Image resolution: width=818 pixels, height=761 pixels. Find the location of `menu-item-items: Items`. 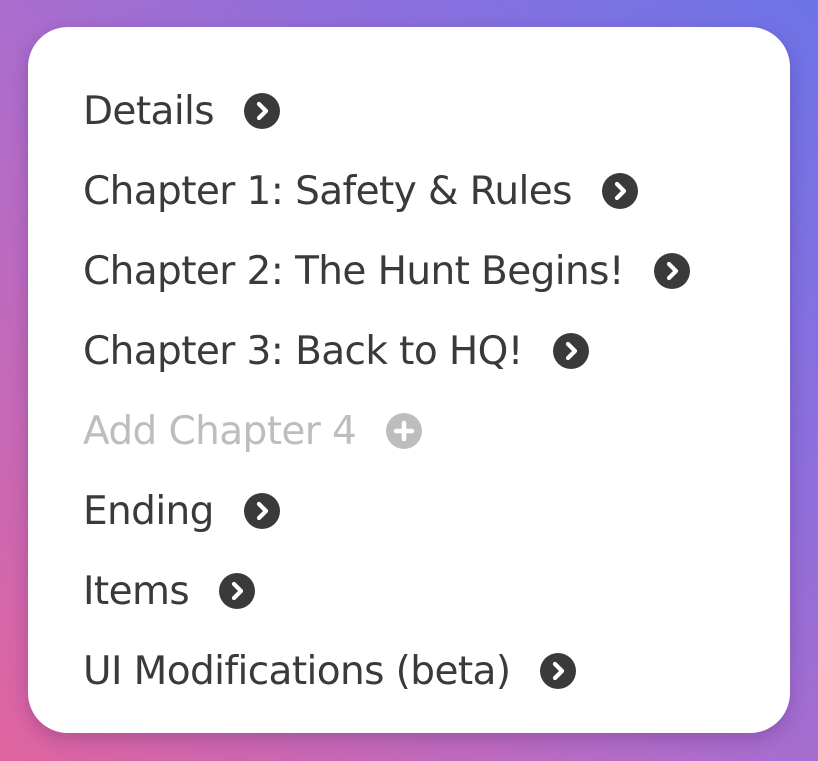

menu-item-items: Items is located at coordinates (386, 591).